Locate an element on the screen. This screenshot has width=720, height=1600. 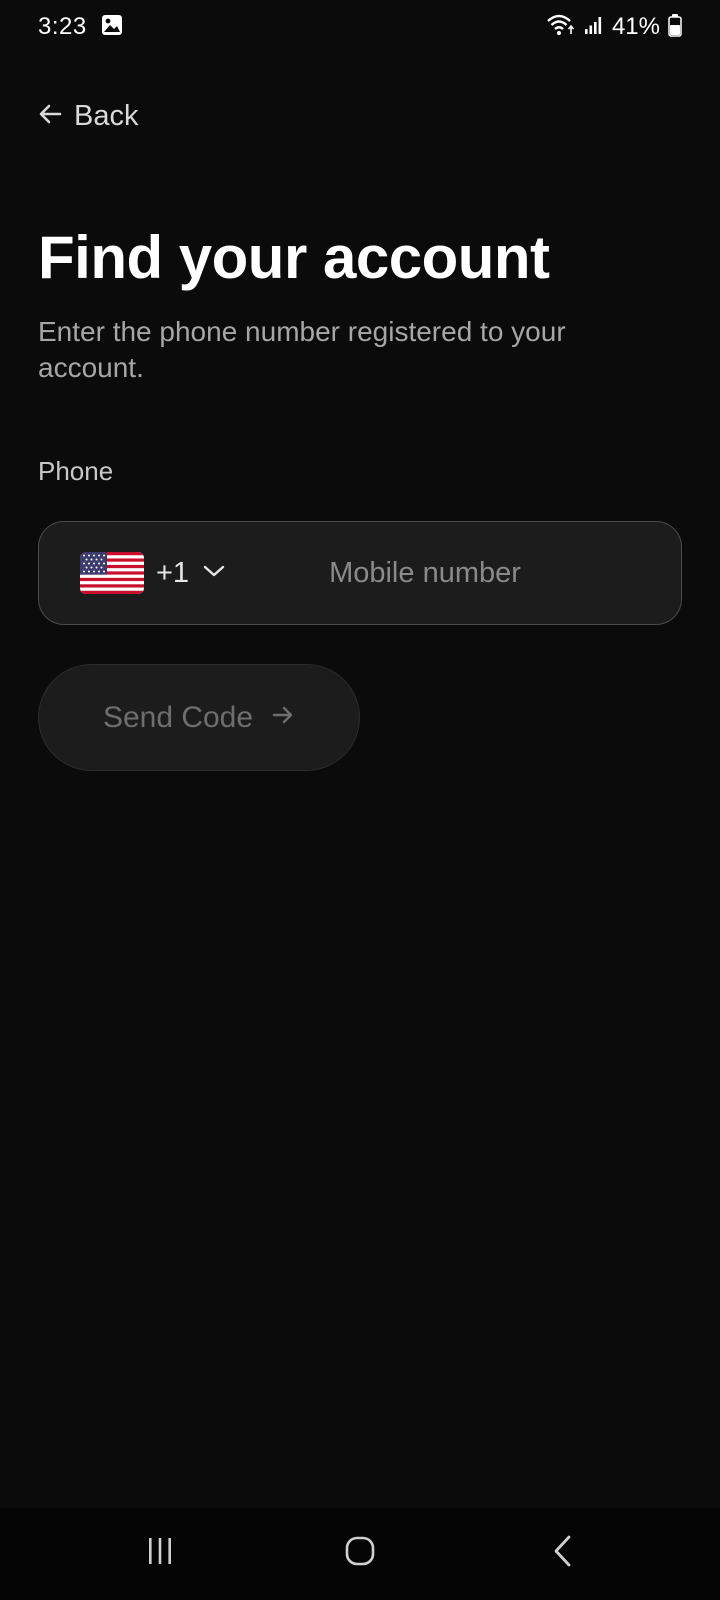
recent-apps-icon is located at coordinates (160, 1553).